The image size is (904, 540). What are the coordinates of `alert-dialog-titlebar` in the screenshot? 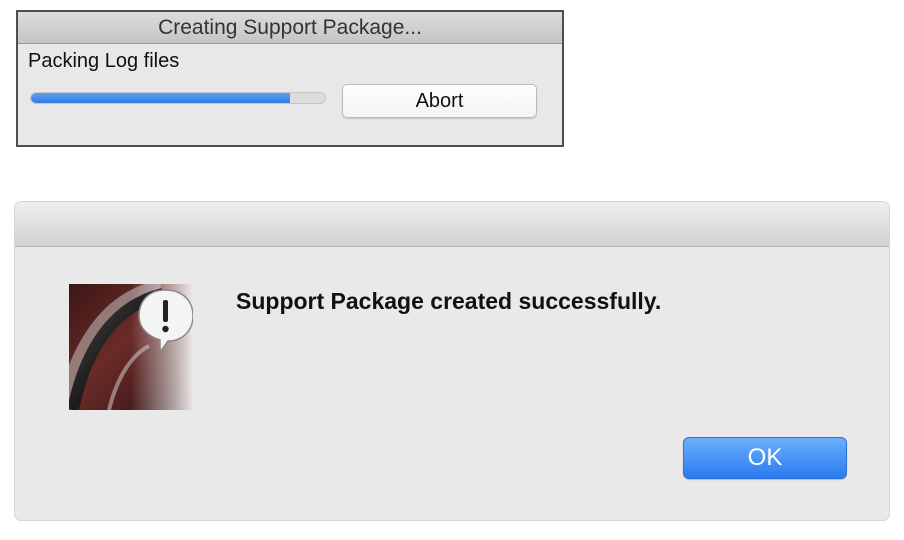 It's located at (452, 224).